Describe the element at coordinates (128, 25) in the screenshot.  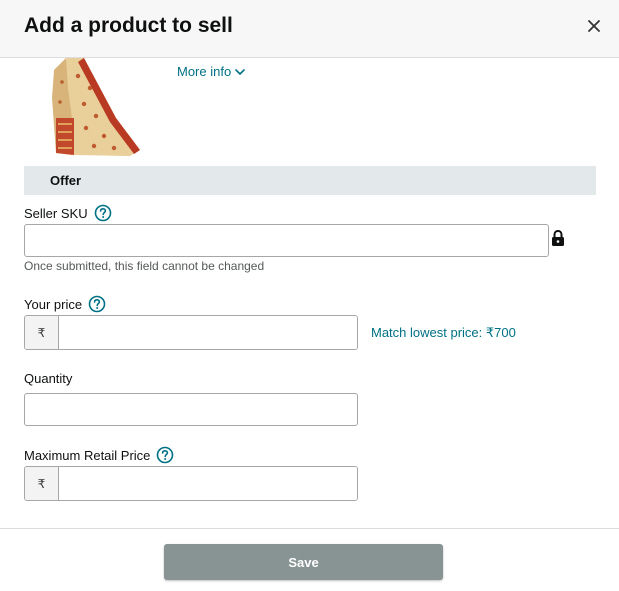
I see `modal-title: Add a product to sell` at that location.